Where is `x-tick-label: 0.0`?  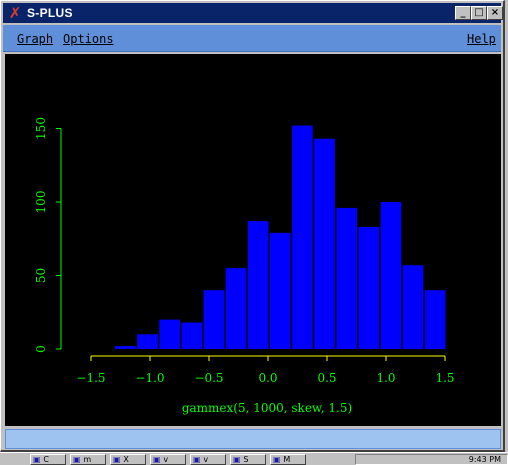 x-tick-label: 0.0 is located at coordinates (267, 378).